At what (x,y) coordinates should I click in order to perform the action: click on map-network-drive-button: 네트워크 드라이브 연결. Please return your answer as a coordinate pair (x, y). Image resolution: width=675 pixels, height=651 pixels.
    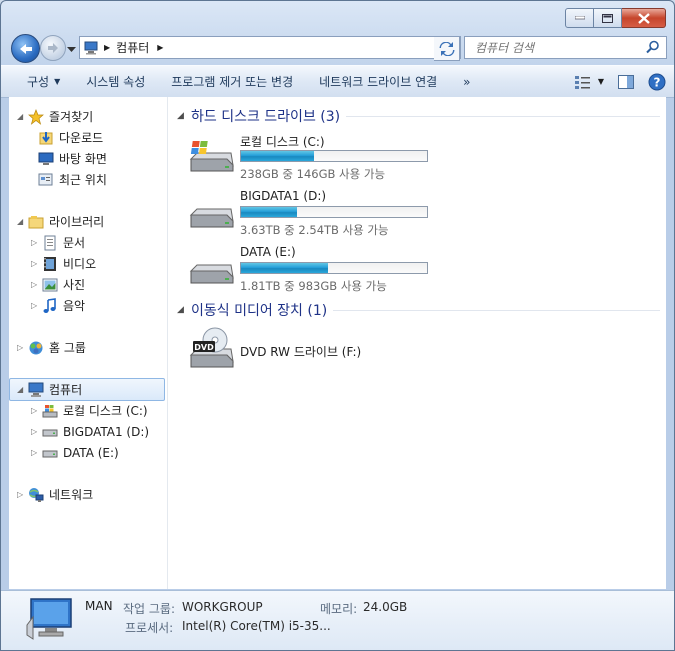
    Looking at the image, I should click on (378, 81).